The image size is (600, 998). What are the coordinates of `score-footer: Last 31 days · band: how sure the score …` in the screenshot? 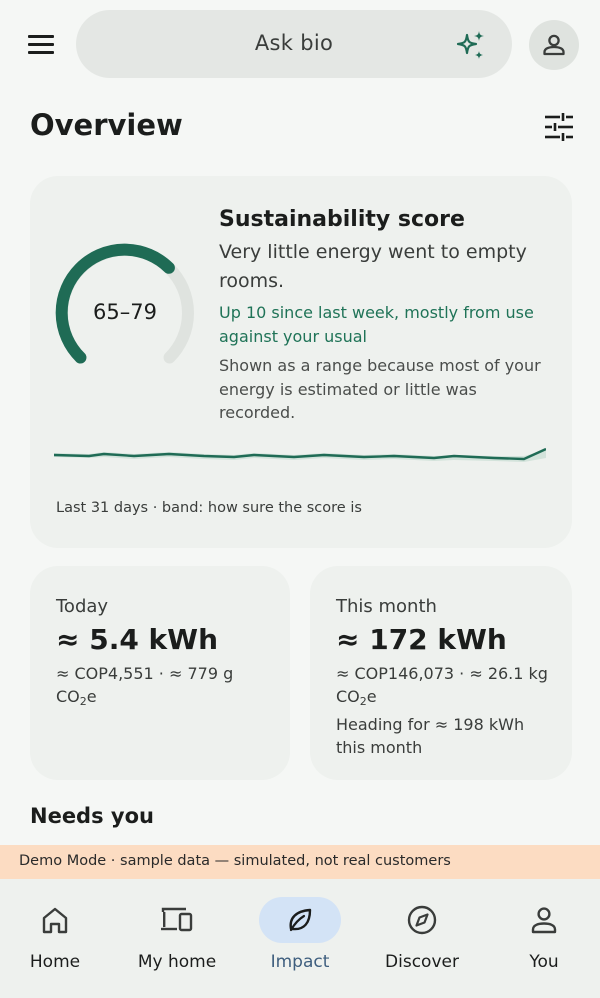 It's located at (209, 508).